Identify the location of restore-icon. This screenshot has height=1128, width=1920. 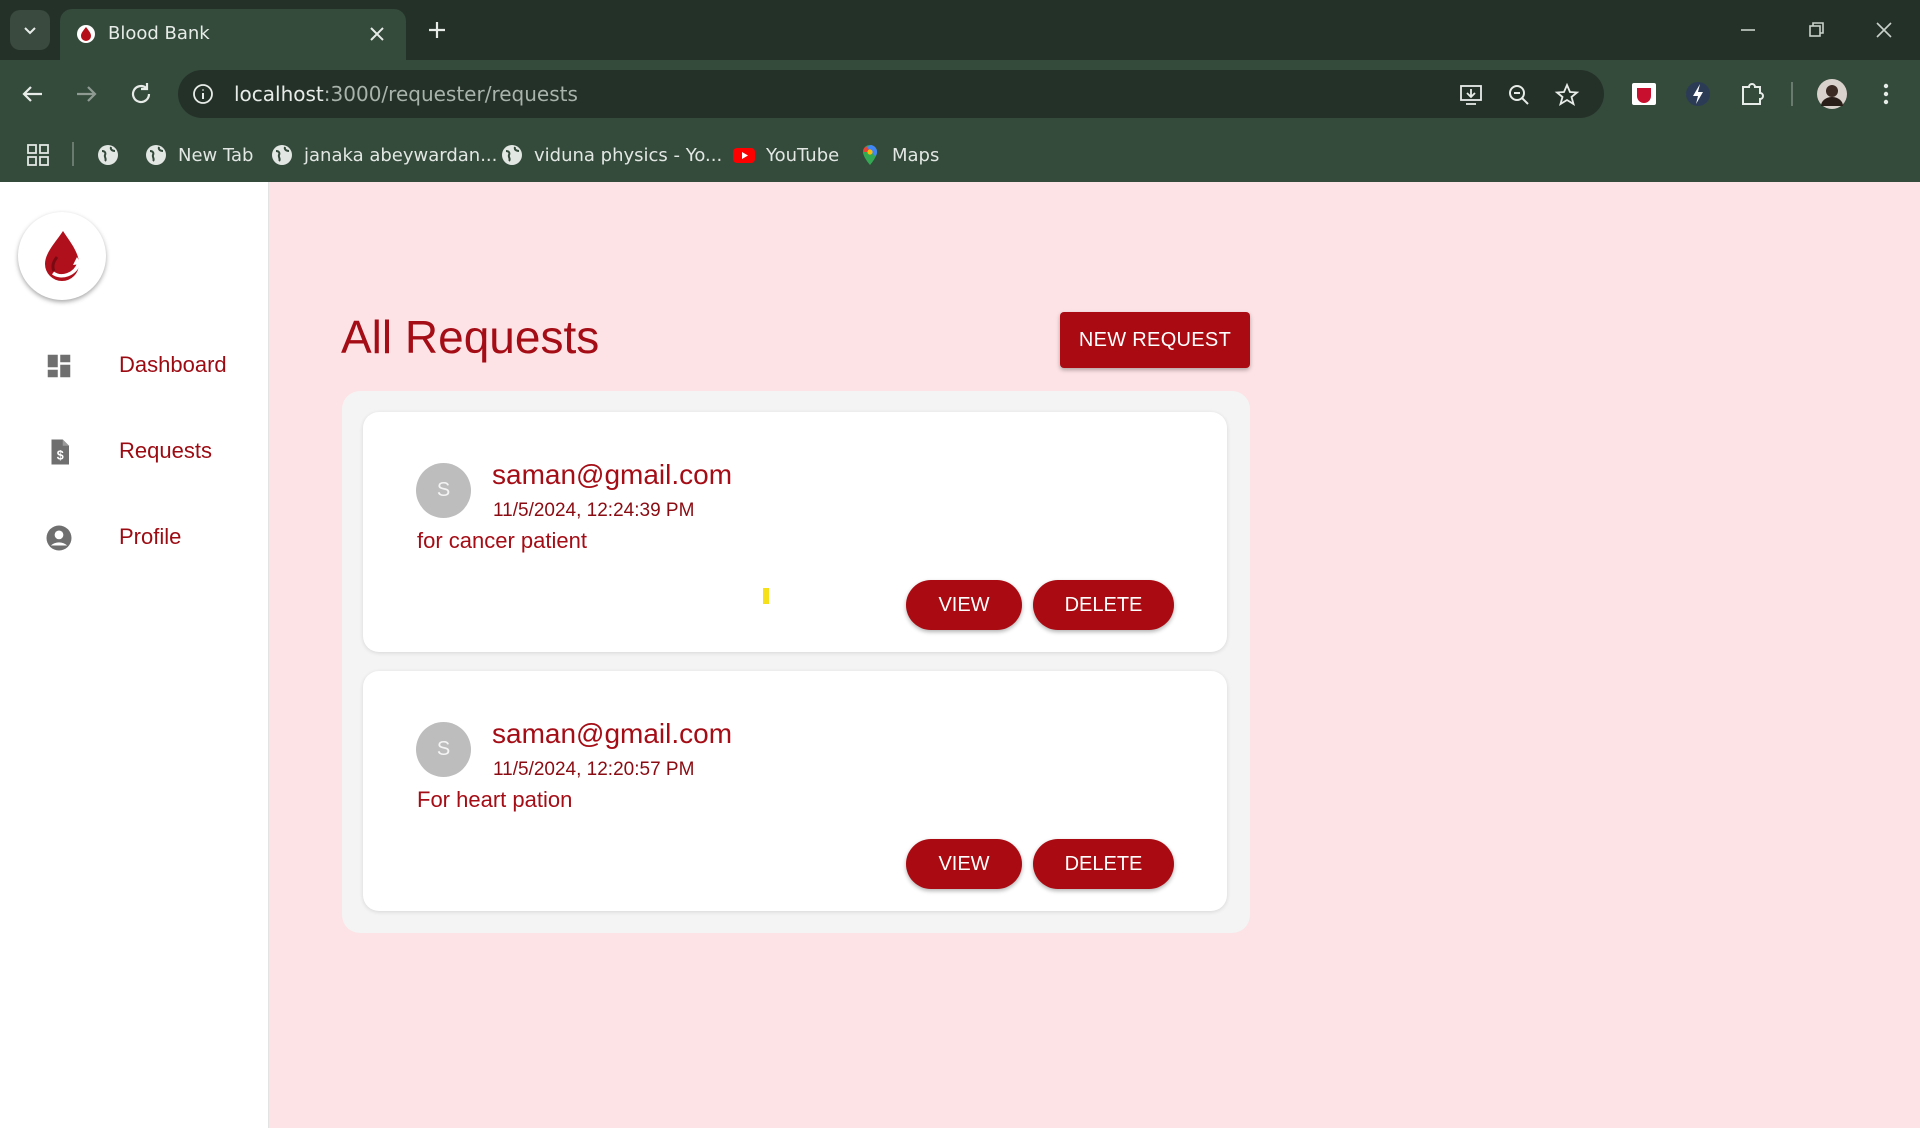
(1816, 30).